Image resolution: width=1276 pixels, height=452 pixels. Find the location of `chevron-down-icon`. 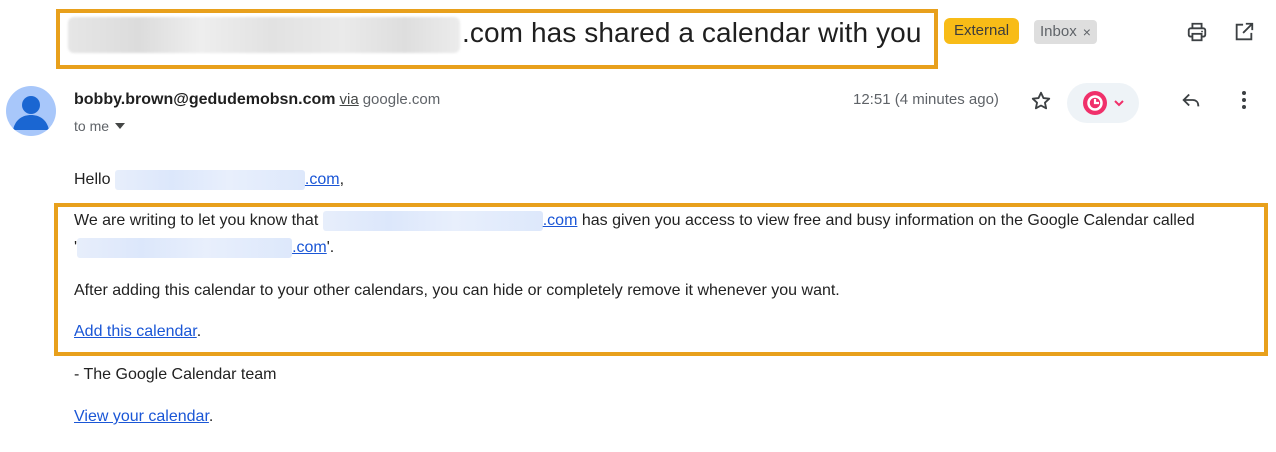

chevron-down-icon is located at coordinates (1119, 102).